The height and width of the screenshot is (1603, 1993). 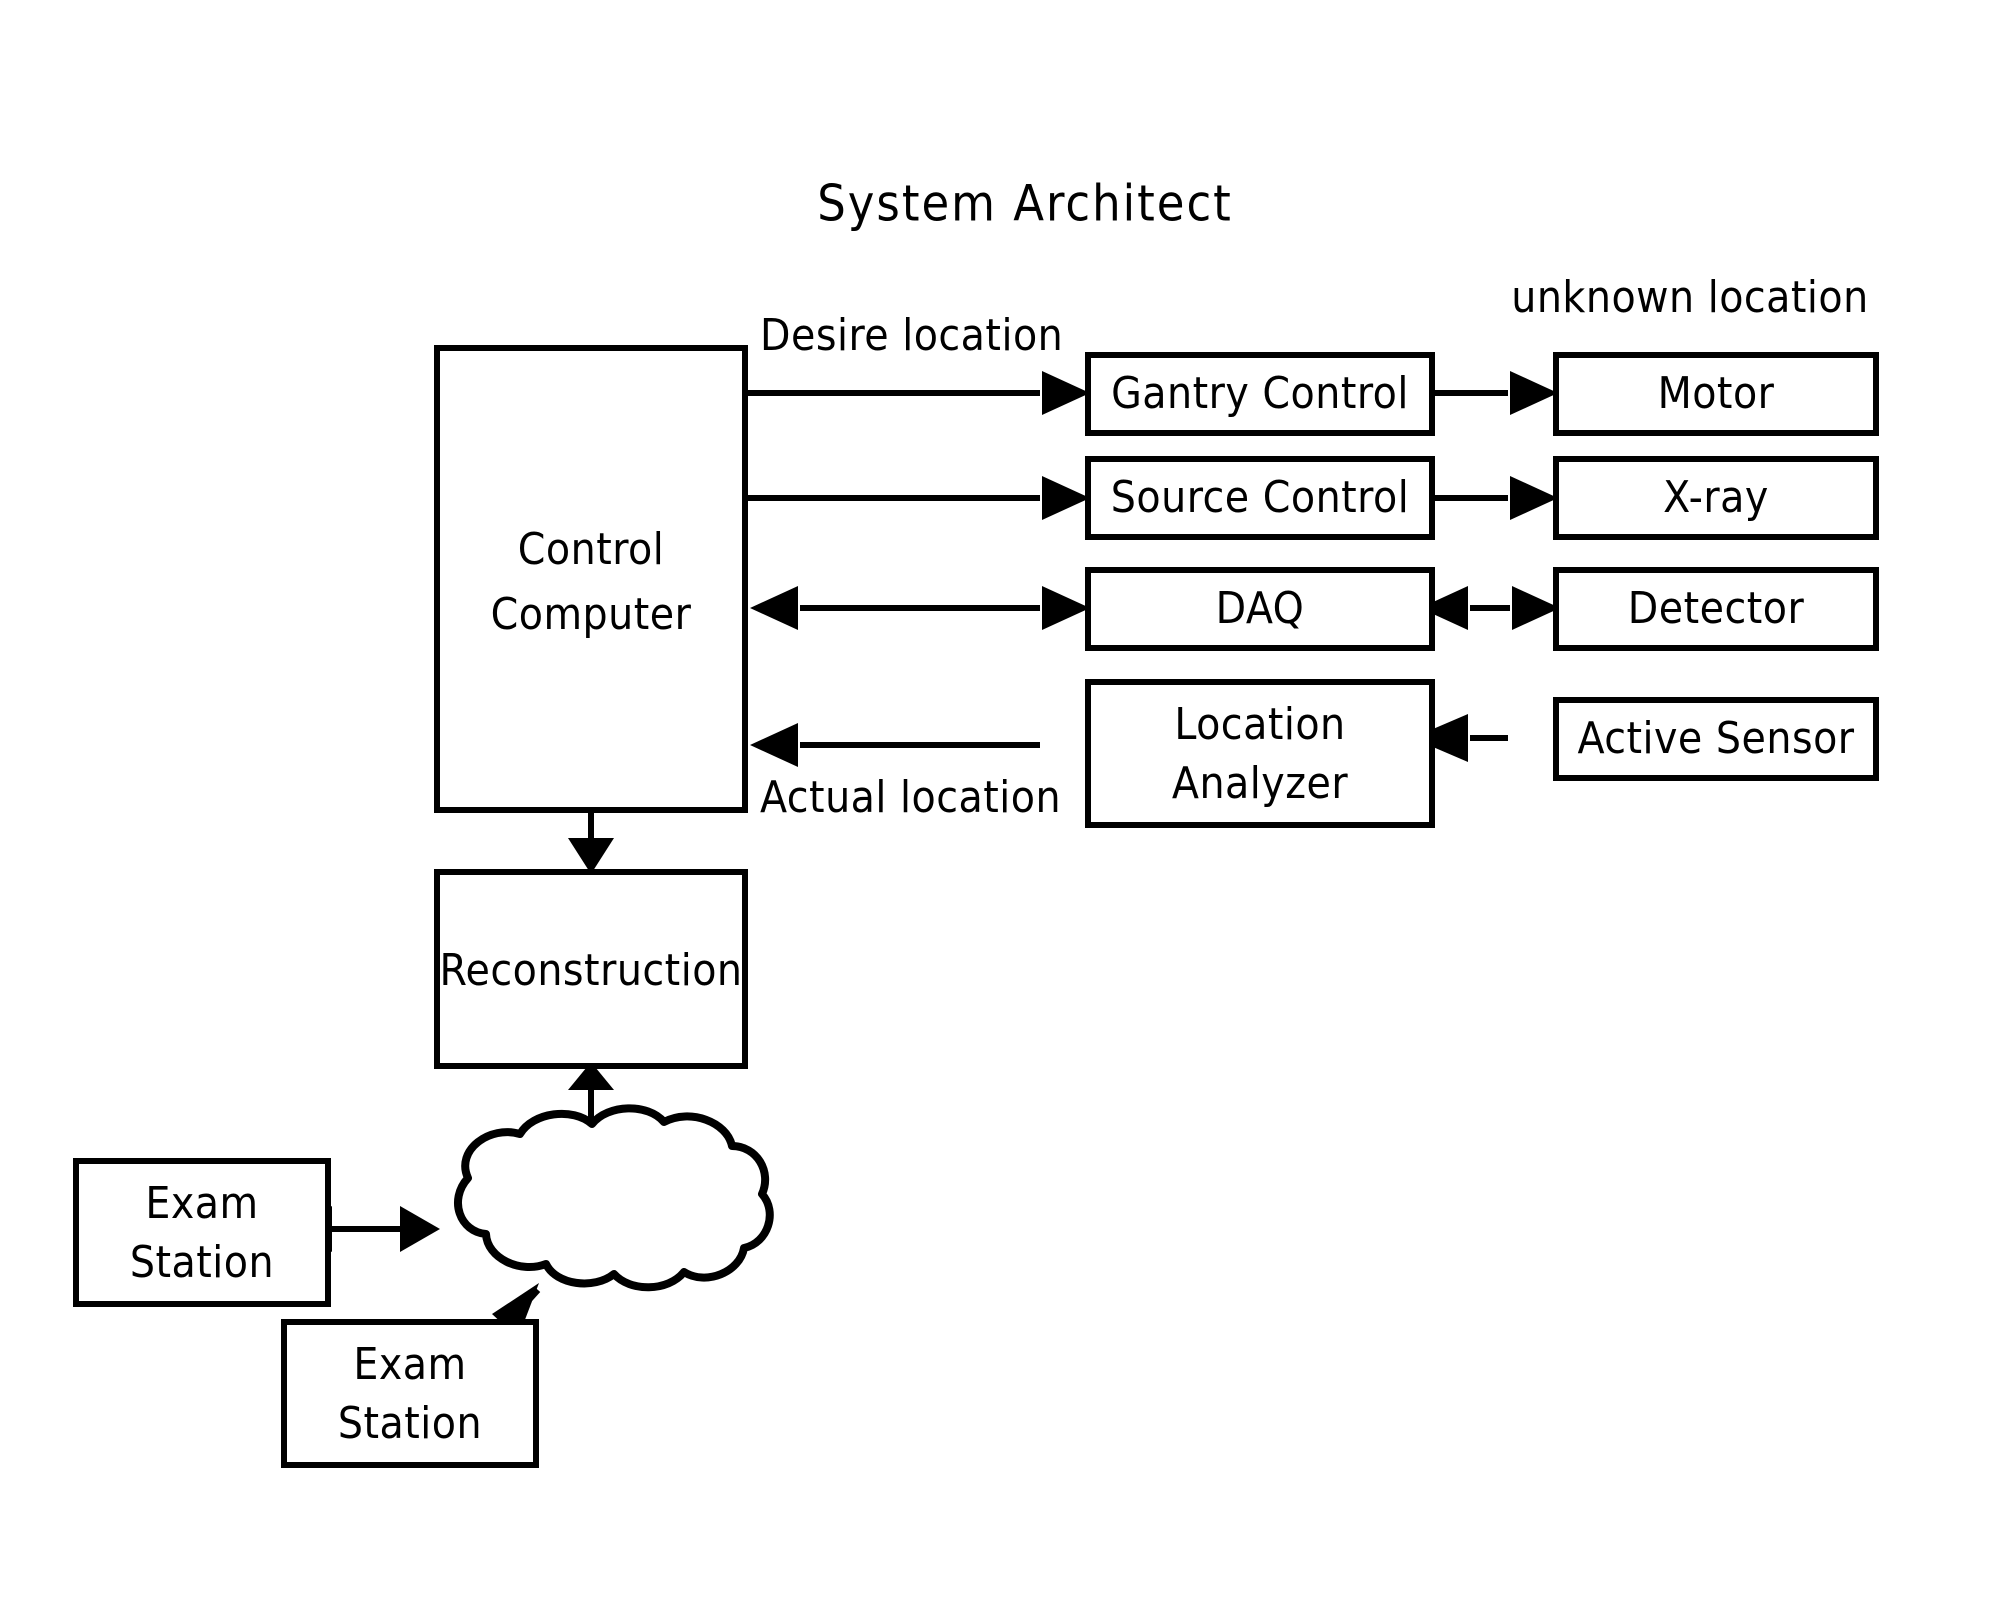 What do you see at coordinates (614, 1198) in the screenshot?
I see `network-cloud` at bounding box center [614, 1198].